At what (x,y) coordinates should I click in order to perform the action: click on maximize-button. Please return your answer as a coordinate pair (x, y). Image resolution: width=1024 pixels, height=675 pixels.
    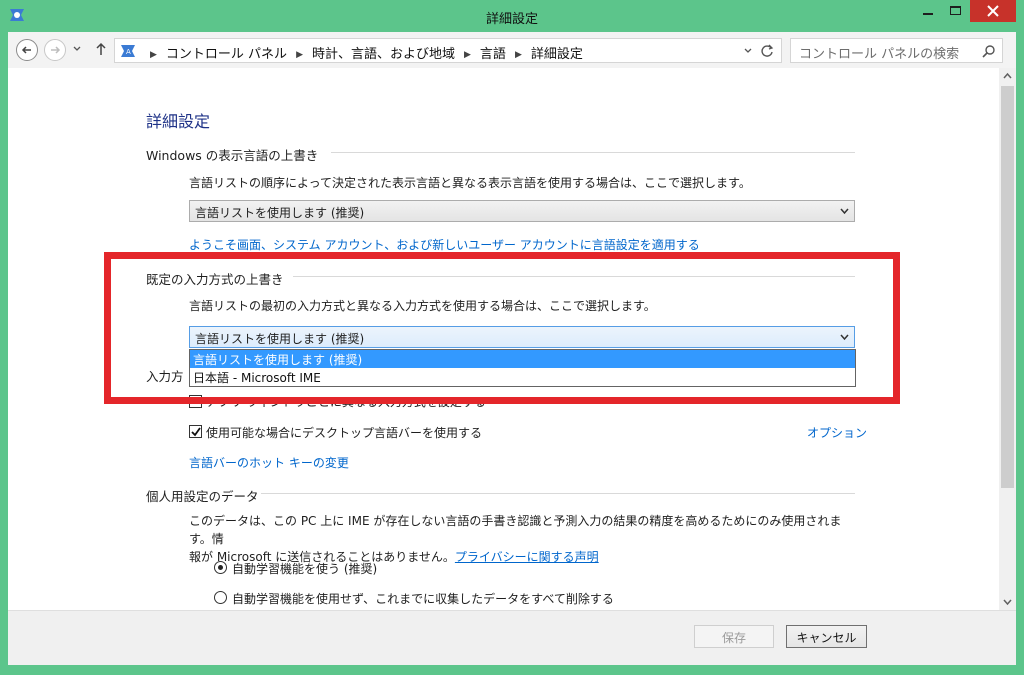
    Looking at the image, I should click on (956, 11).